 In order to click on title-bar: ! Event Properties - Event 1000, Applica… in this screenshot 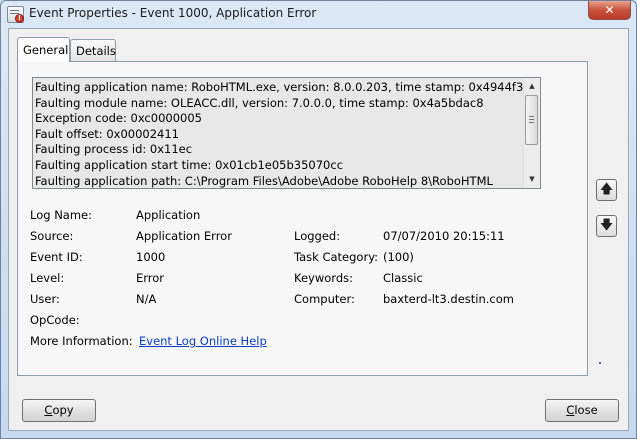, I will do `click(318, 14)`.